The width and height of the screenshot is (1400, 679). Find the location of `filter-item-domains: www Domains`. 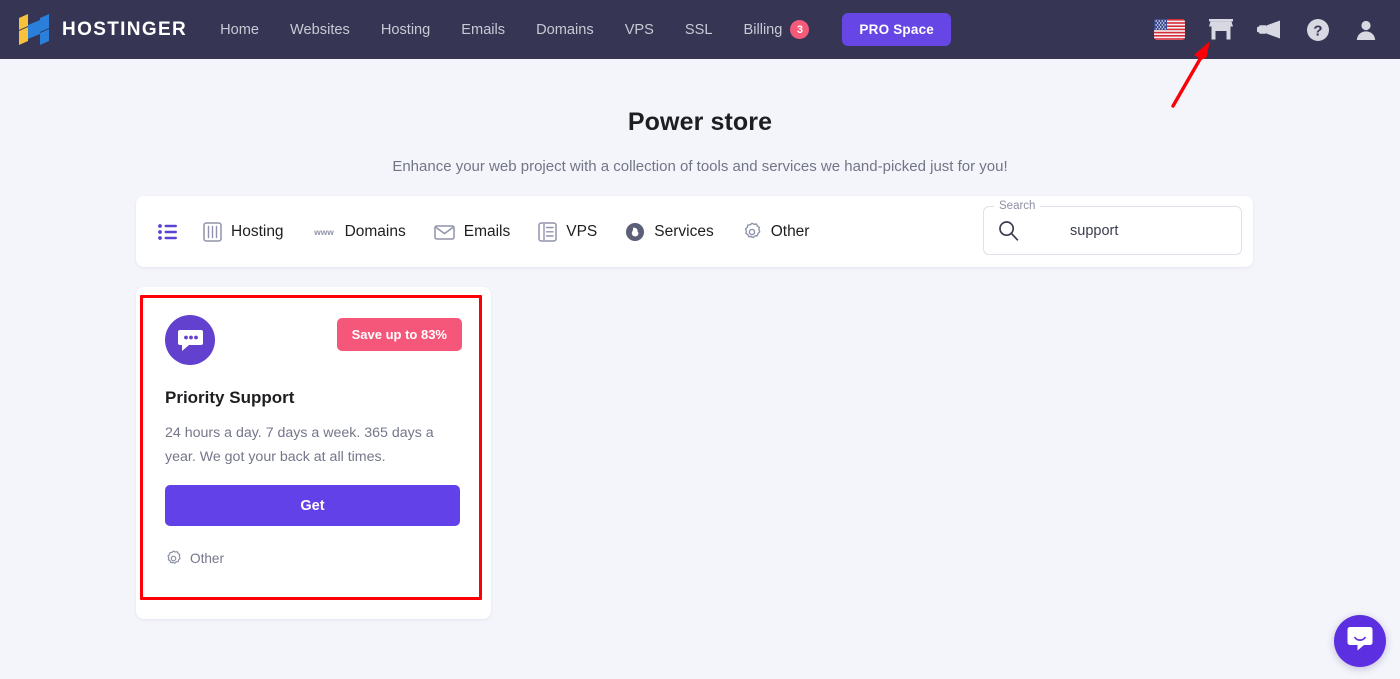

filter-item-domains: www Domains is located at coordinates (359, 232).